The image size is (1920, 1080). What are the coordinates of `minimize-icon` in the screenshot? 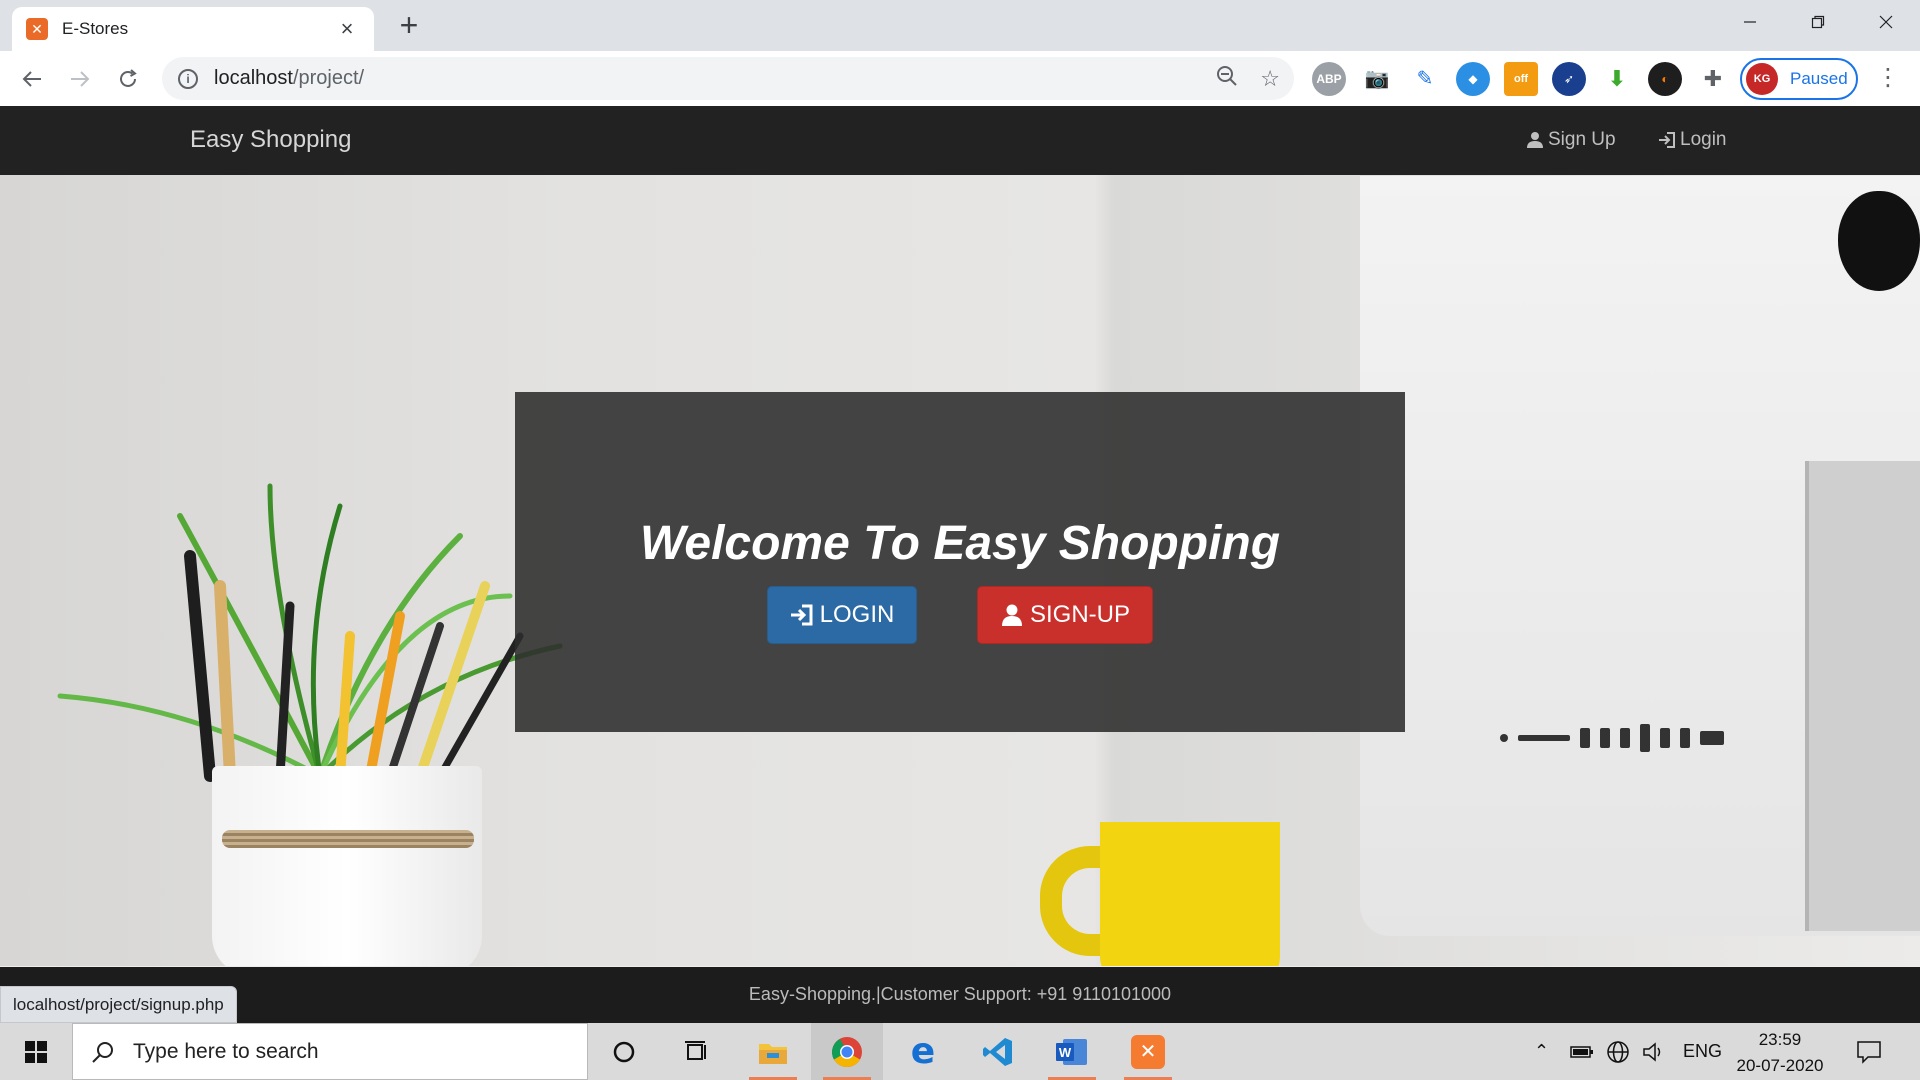 It's located at (1750, 22).